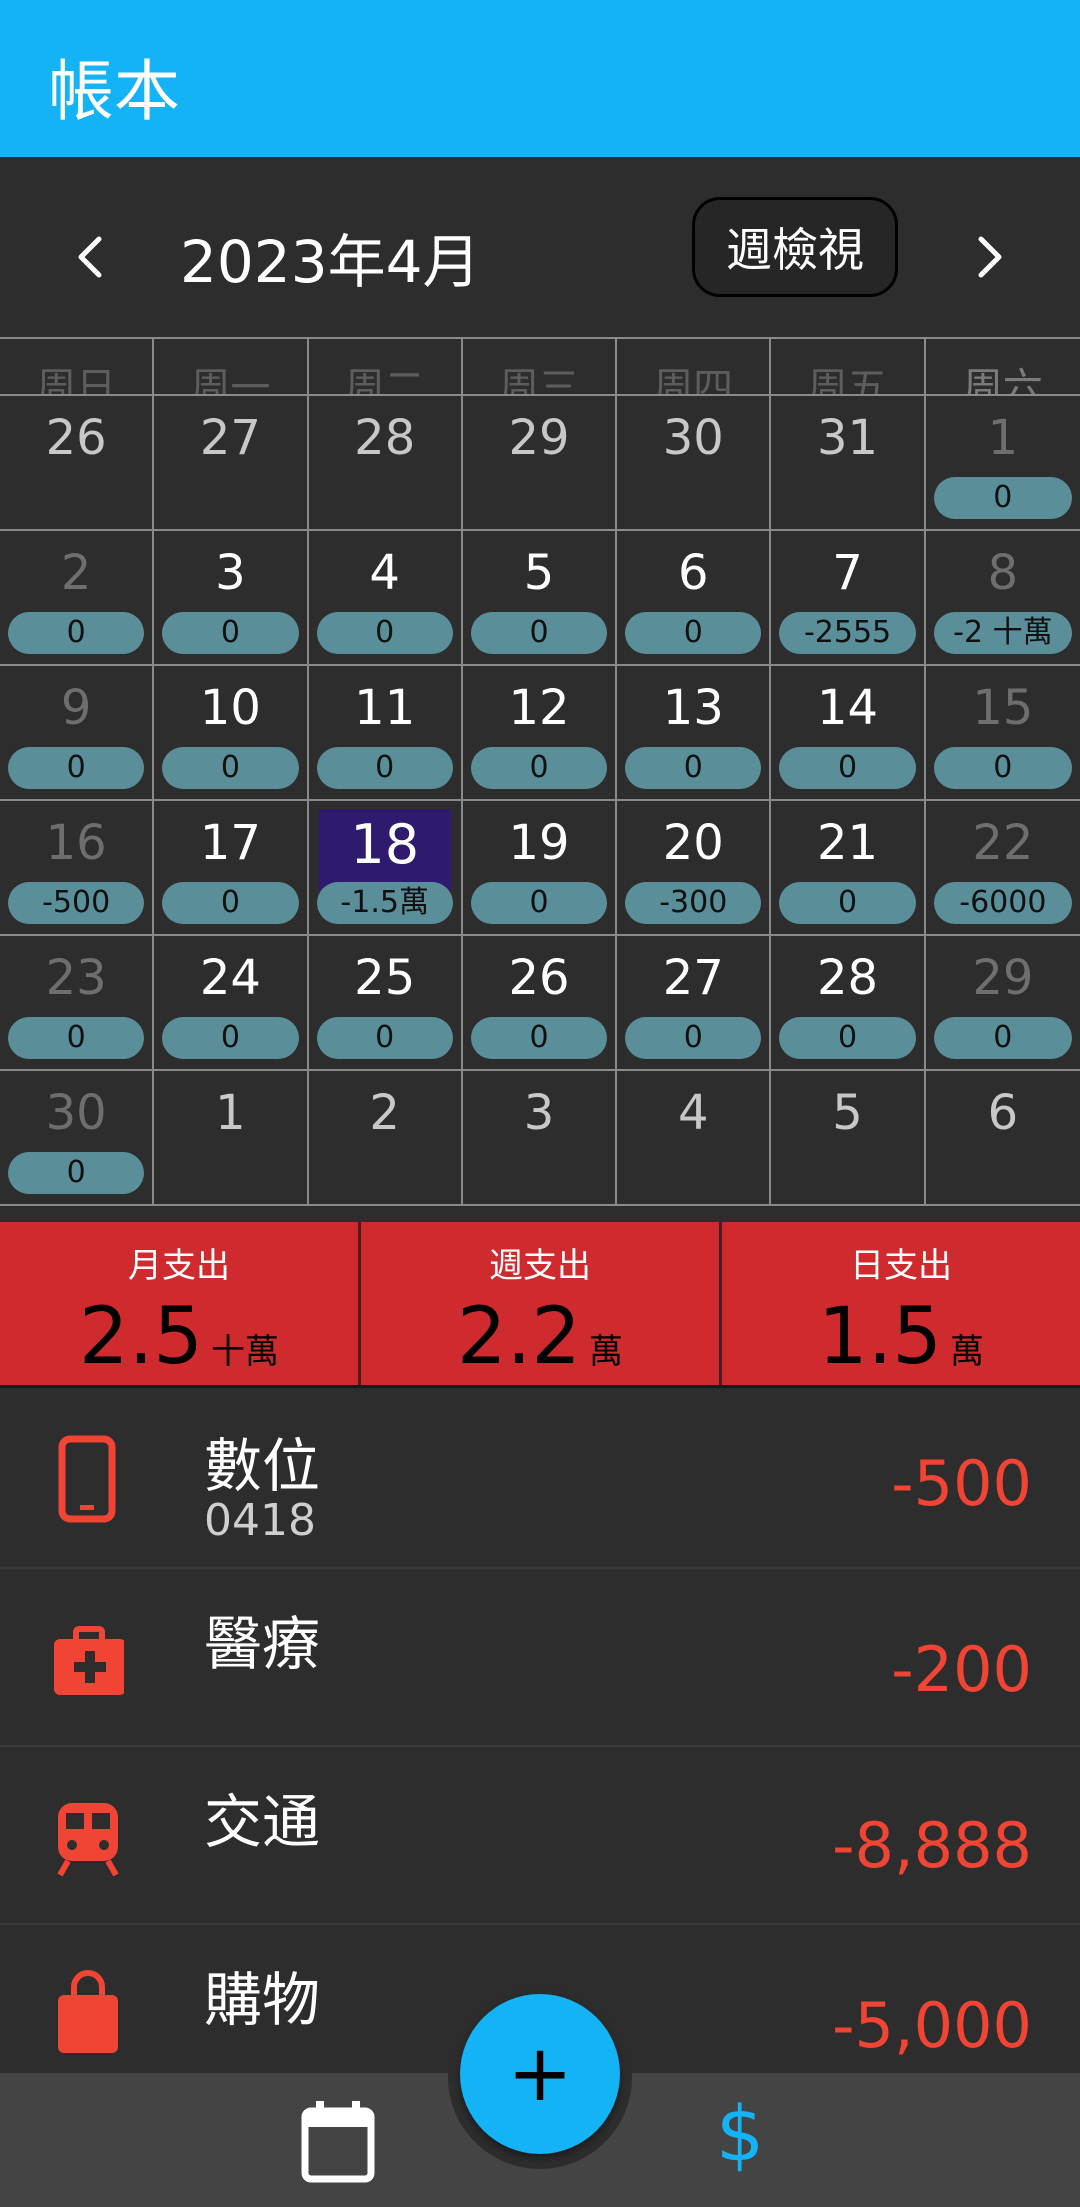 The image size is (1080, 2207). I want to click on transaction-item: 數位 0418 -500, so click(540, 1480).